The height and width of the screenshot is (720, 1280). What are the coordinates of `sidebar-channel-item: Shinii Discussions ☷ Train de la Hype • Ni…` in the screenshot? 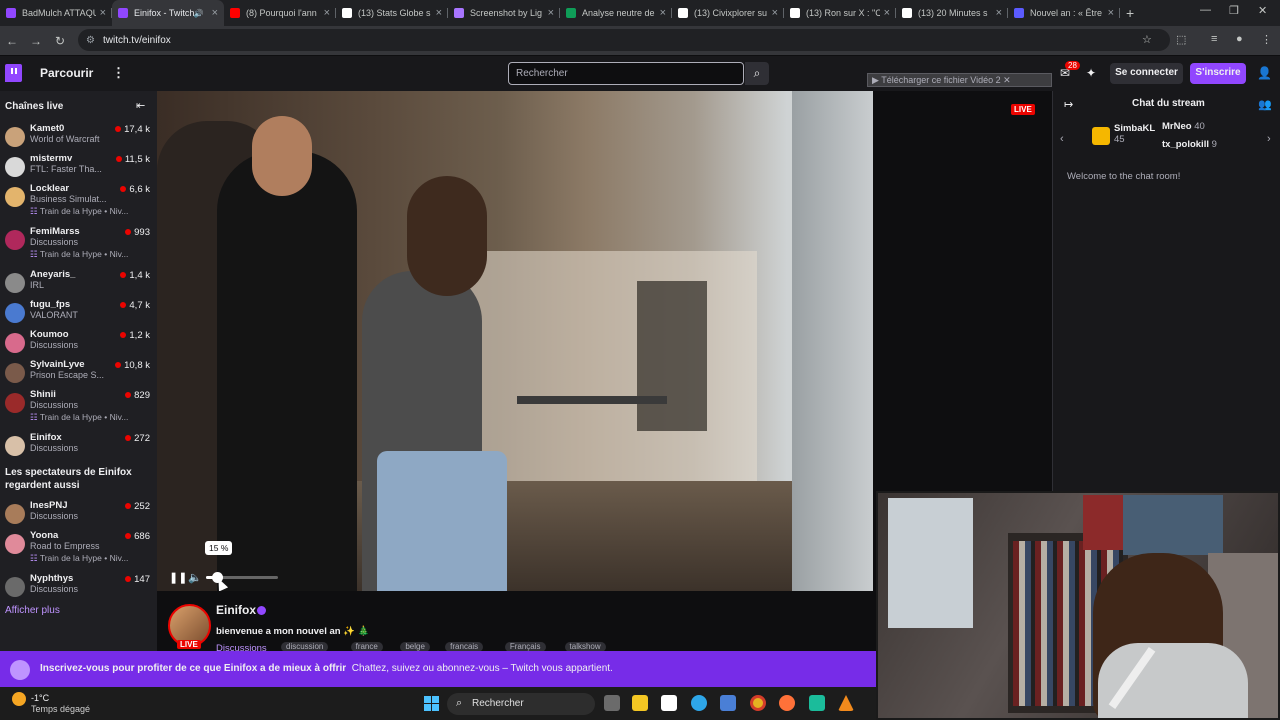 It's located at (78, 404).